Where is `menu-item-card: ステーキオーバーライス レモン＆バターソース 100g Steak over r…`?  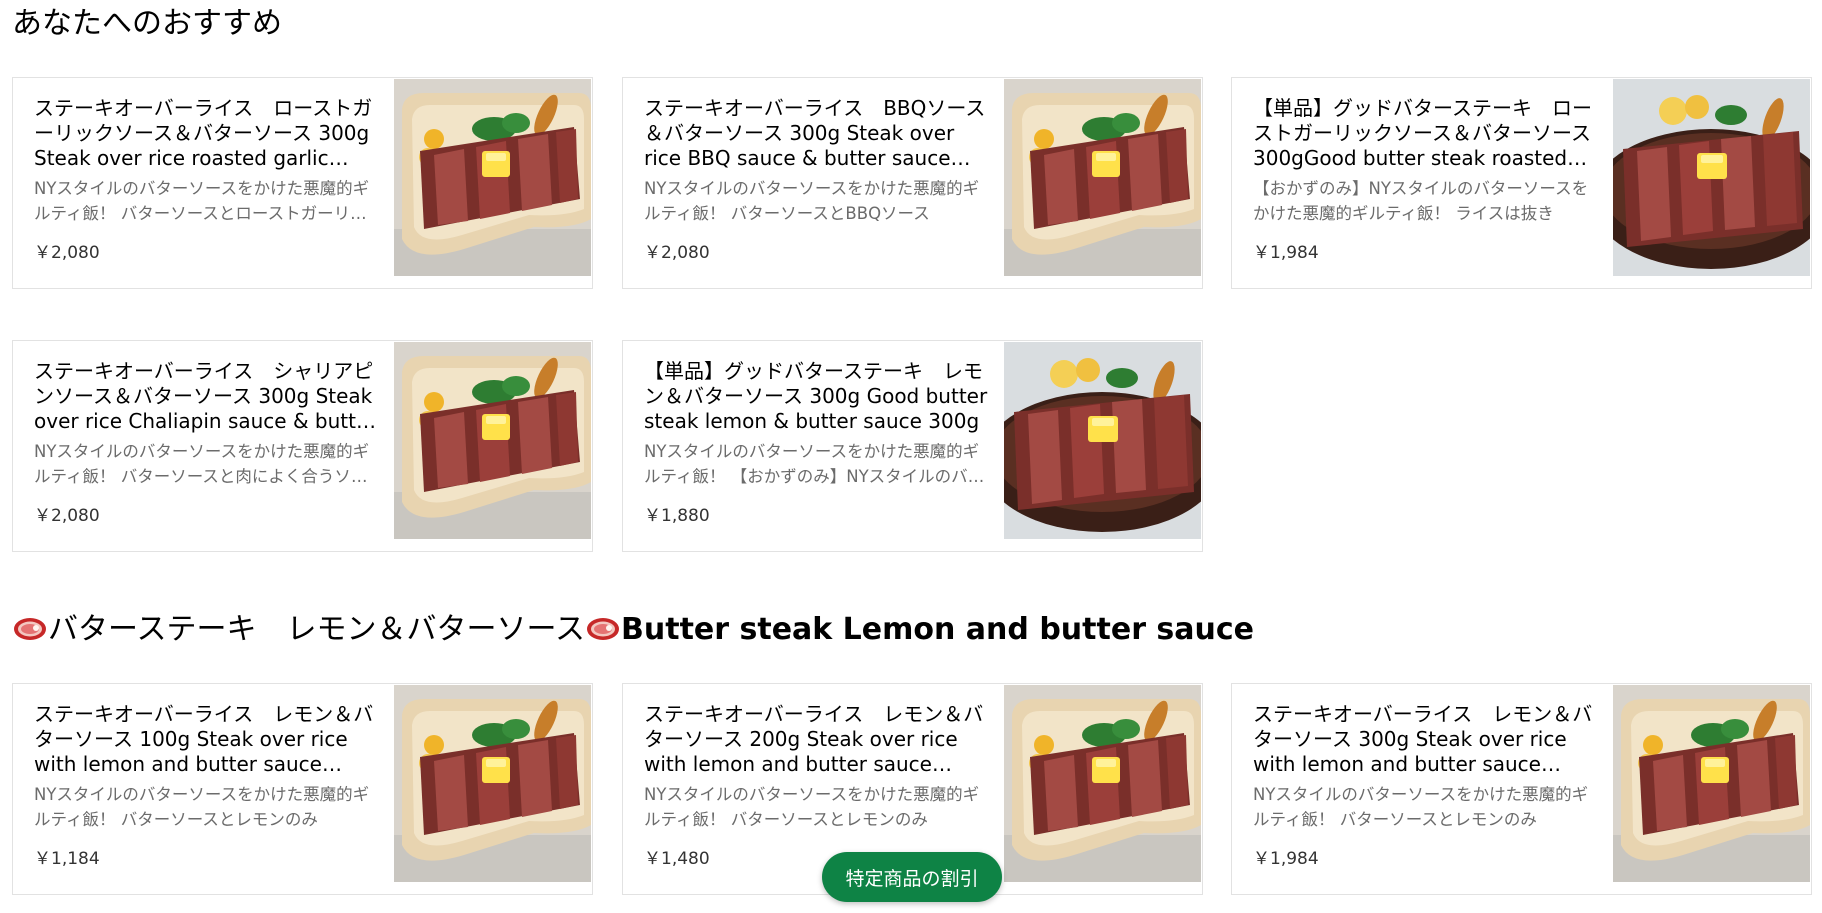
menu-item-card: ステーキオーバーライス レモン＆バターソース 100g Steak over r… is located at coordinates (302, 789).